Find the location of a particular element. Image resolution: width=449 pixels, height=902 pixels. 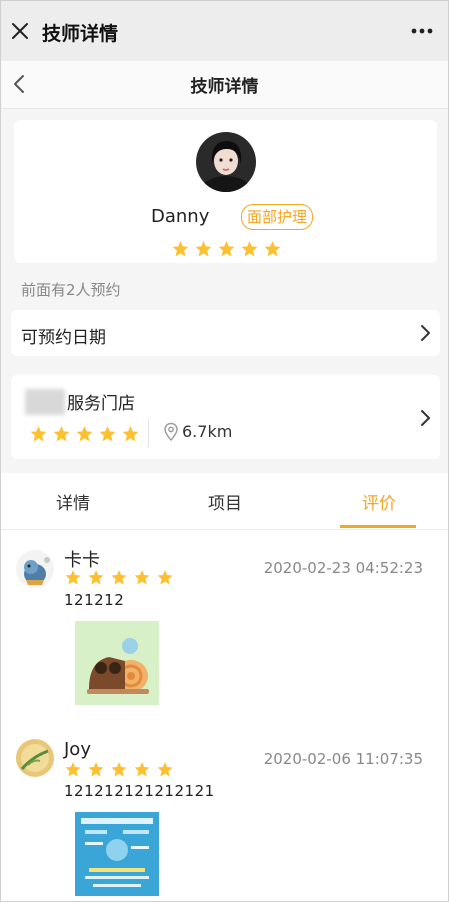

store-name: 服务门店 is located at coordinates (101, 404).